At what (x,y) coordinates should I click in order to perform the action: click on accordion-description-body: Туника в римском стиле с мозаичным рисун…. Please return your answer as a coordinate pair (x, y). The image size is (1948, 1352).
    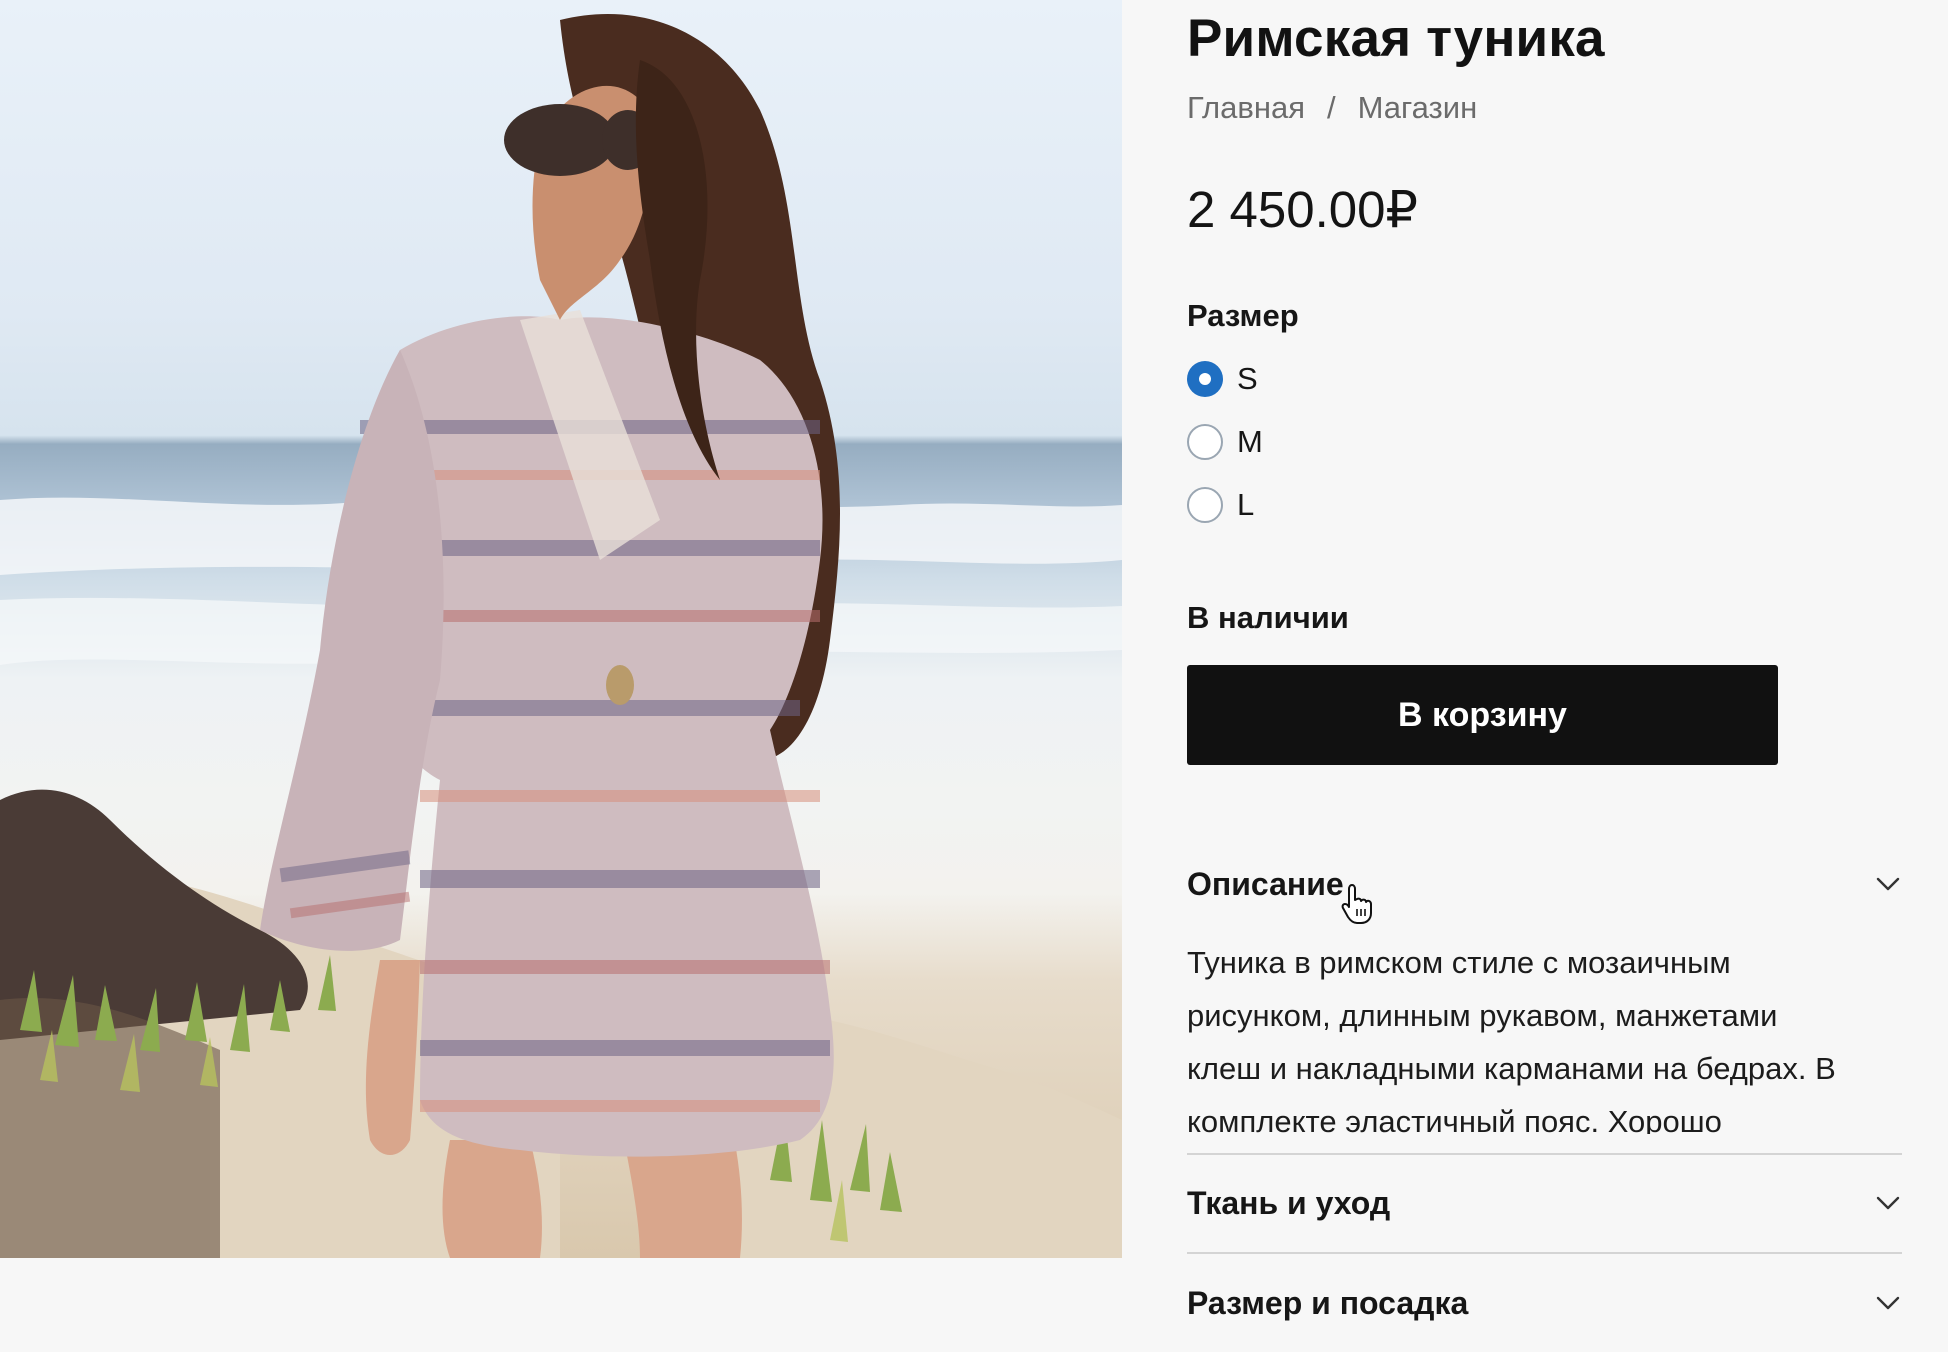
    Looking at the image, I should click on (1544, 1035).